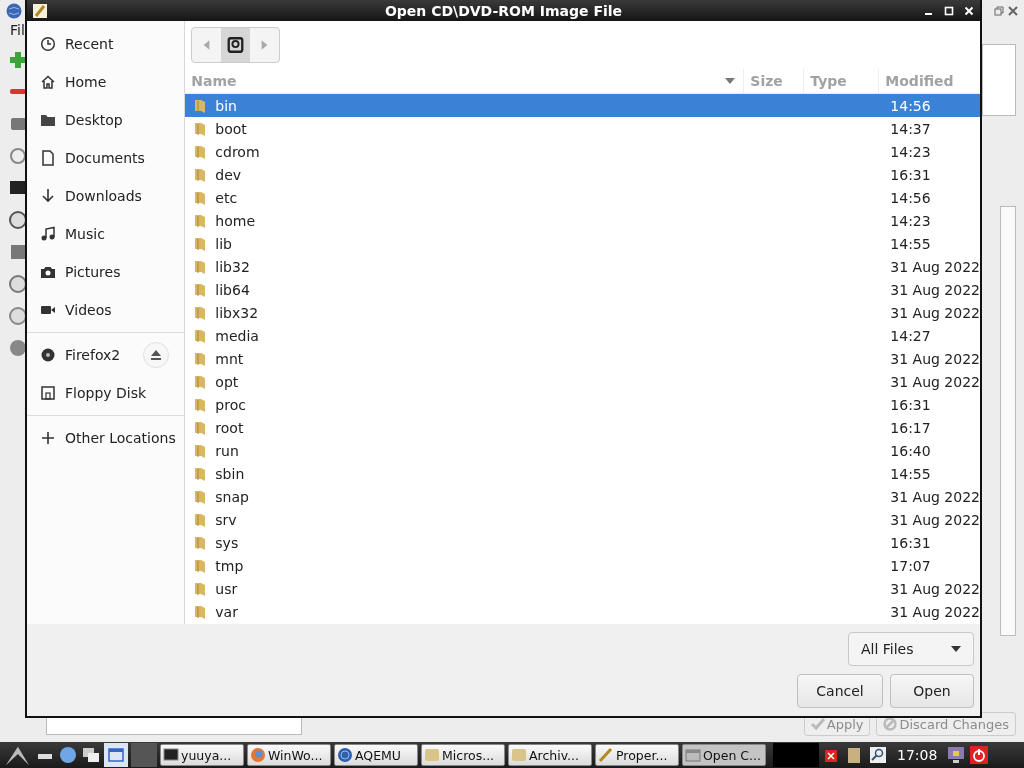  I want to click on file-row: dev 16:31, so click(582, 174).